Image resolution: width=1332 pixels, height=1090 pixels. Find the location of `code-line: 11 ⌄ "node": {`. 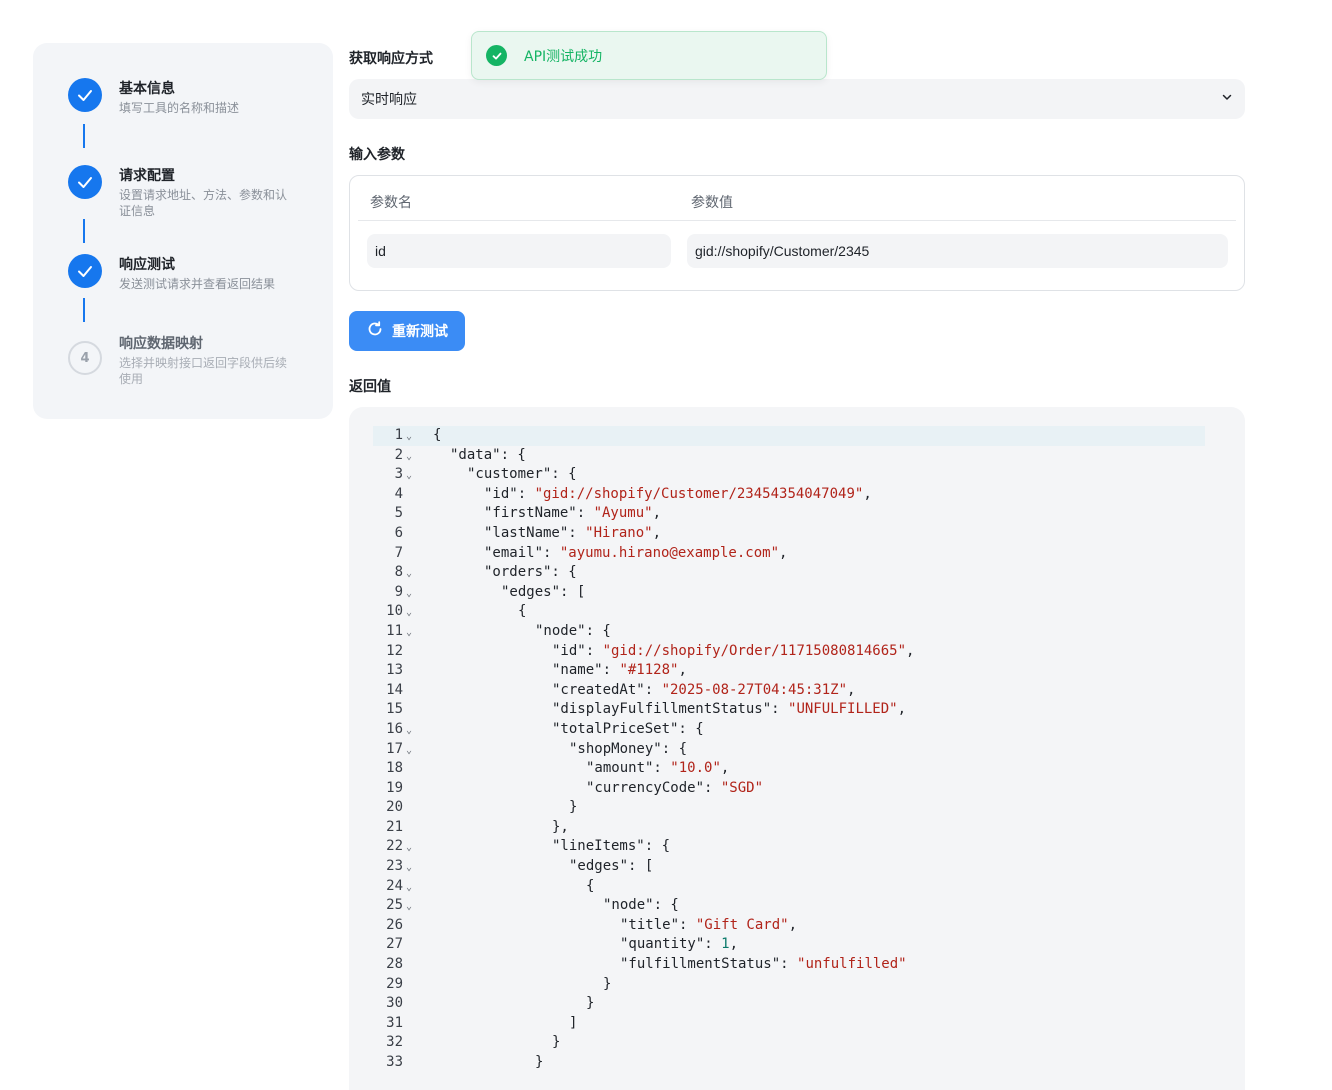

code-line: 11 ⌄ "node": { is located at coordinates (643, 632).